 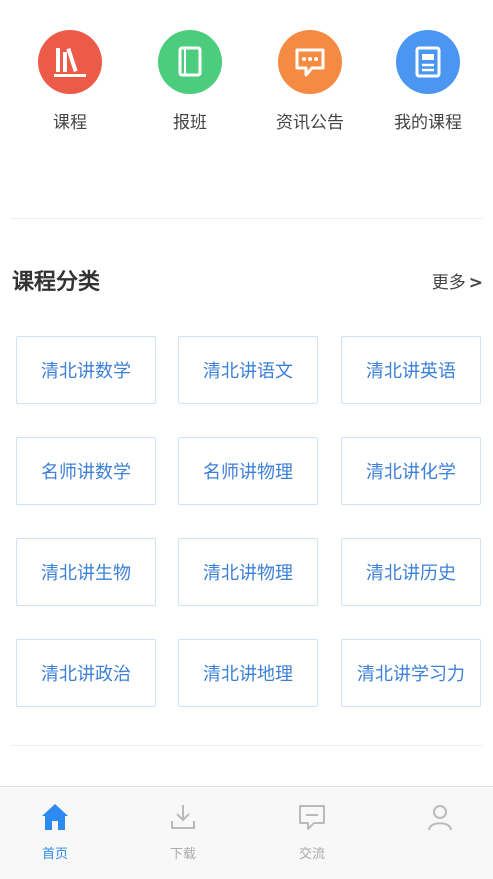 I want to click on category-button: 清北讲语文, so click(x=248, y=370).